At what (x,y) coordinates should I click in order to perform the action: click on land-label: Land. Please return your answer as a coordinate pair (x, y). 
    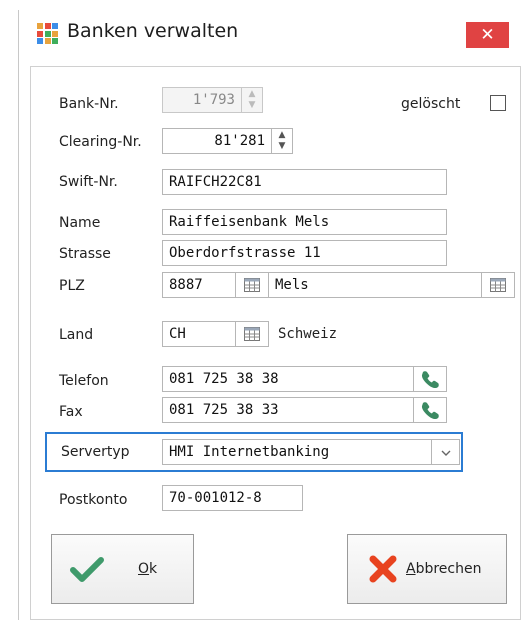
    Looking at the image, I should click on (76, 335).